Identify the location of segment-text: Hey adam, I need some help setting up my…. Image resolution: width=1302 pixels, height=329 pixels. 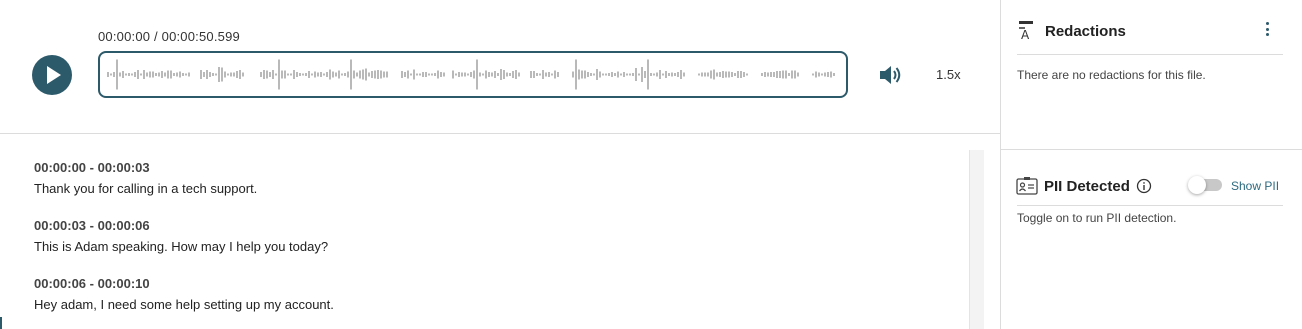
(184, 304).